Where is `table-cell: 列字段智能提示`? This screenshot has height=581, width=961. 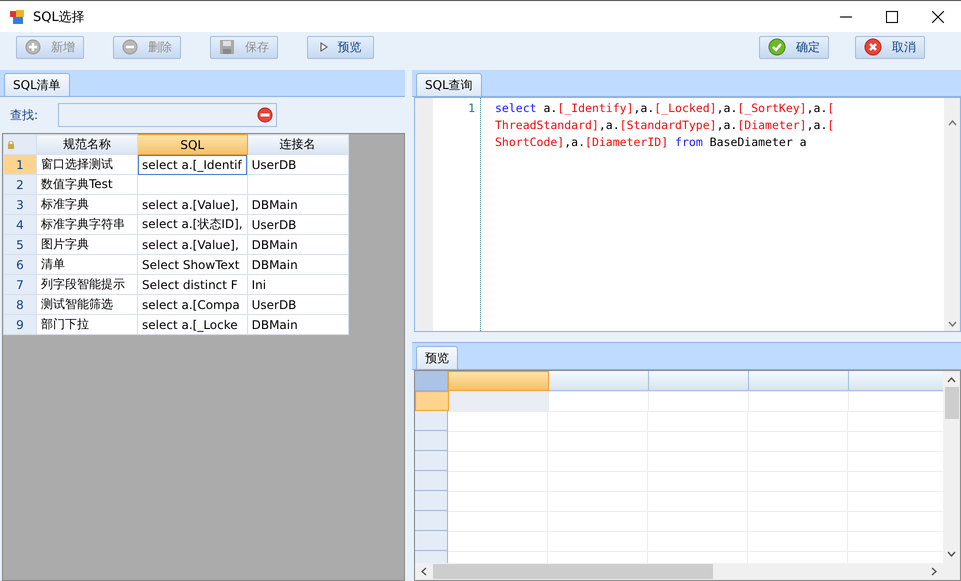
table-cell: 列字段智能提示 is located at coordinates (87, 284).